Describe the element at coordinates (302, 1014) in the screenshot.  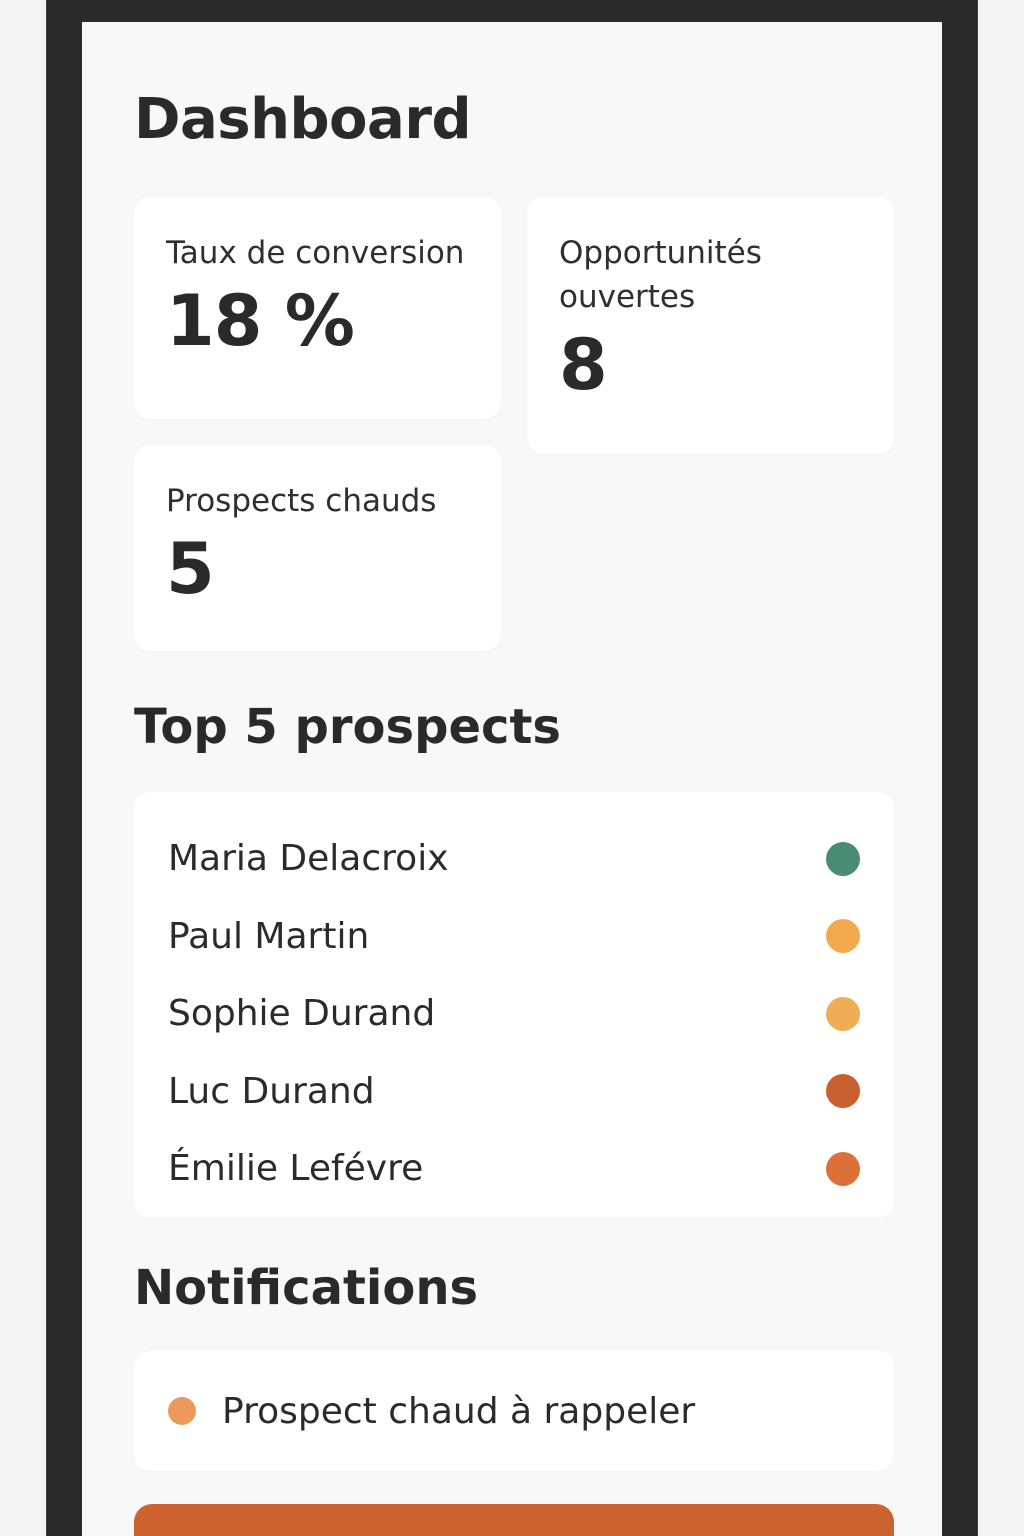
I see `prospect-name: Sophie Durand` at that location.